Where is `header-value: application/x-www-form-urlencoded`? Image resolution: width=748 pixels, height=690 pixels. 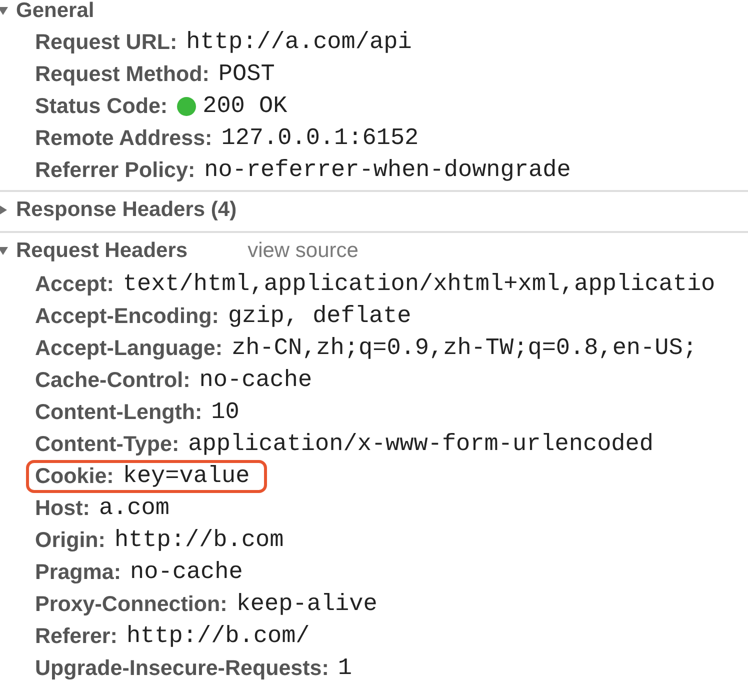
header-value: application/x-www-form-urlencoded is located at coordinates (421, 444).